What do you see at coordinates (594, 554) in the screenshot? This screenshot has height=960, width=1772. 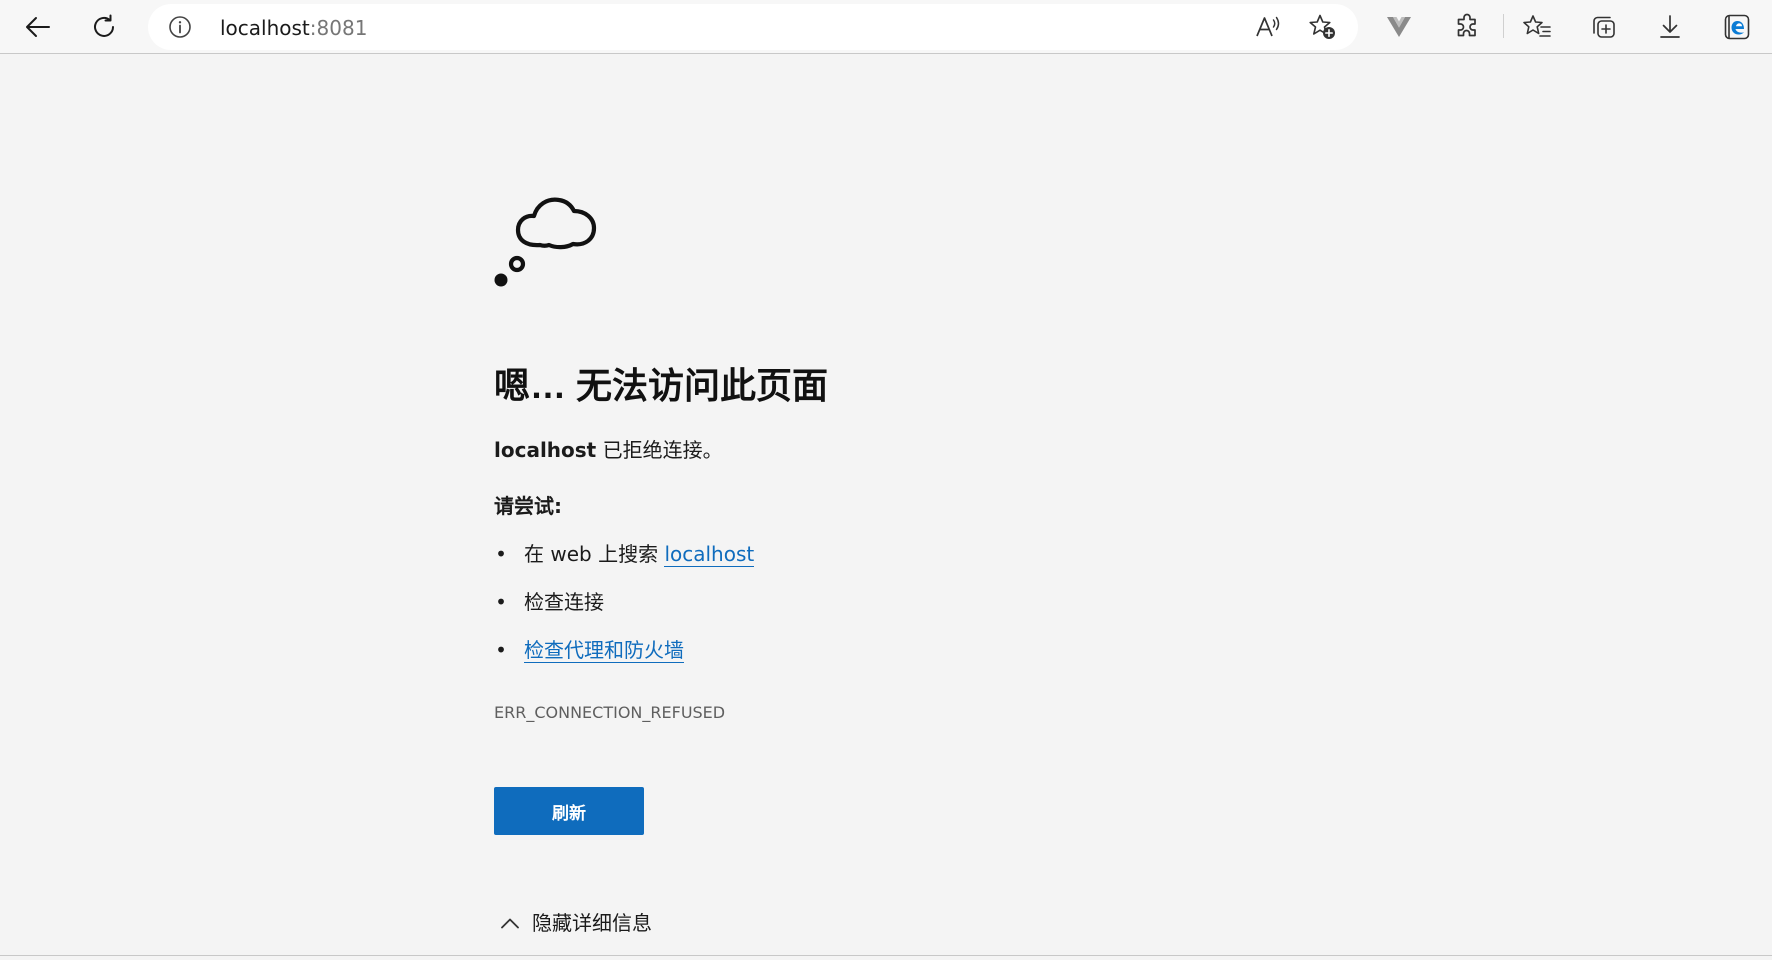 I see `search-suggestion-text: 在 web 上搜索` at bounding box center [594, 554].